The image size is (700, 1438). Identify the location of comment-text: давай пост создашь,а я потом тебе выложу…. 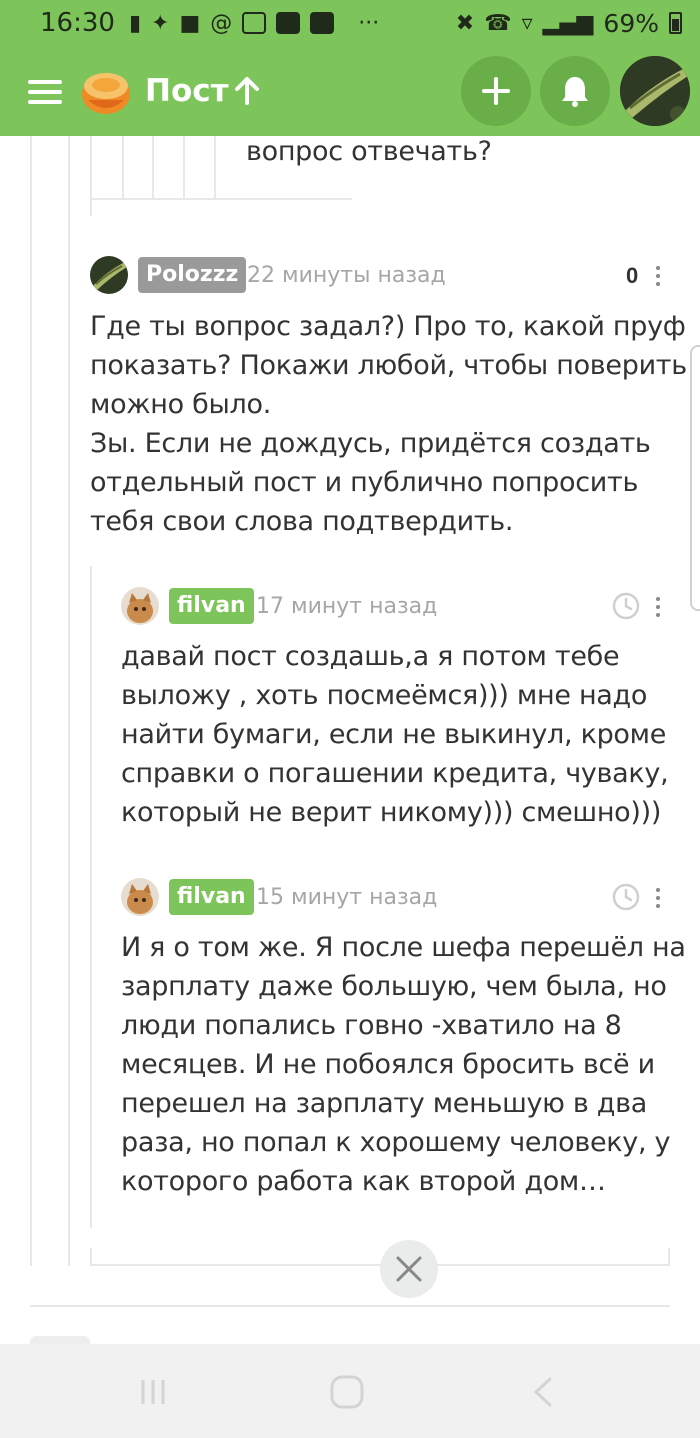
(395, 734).